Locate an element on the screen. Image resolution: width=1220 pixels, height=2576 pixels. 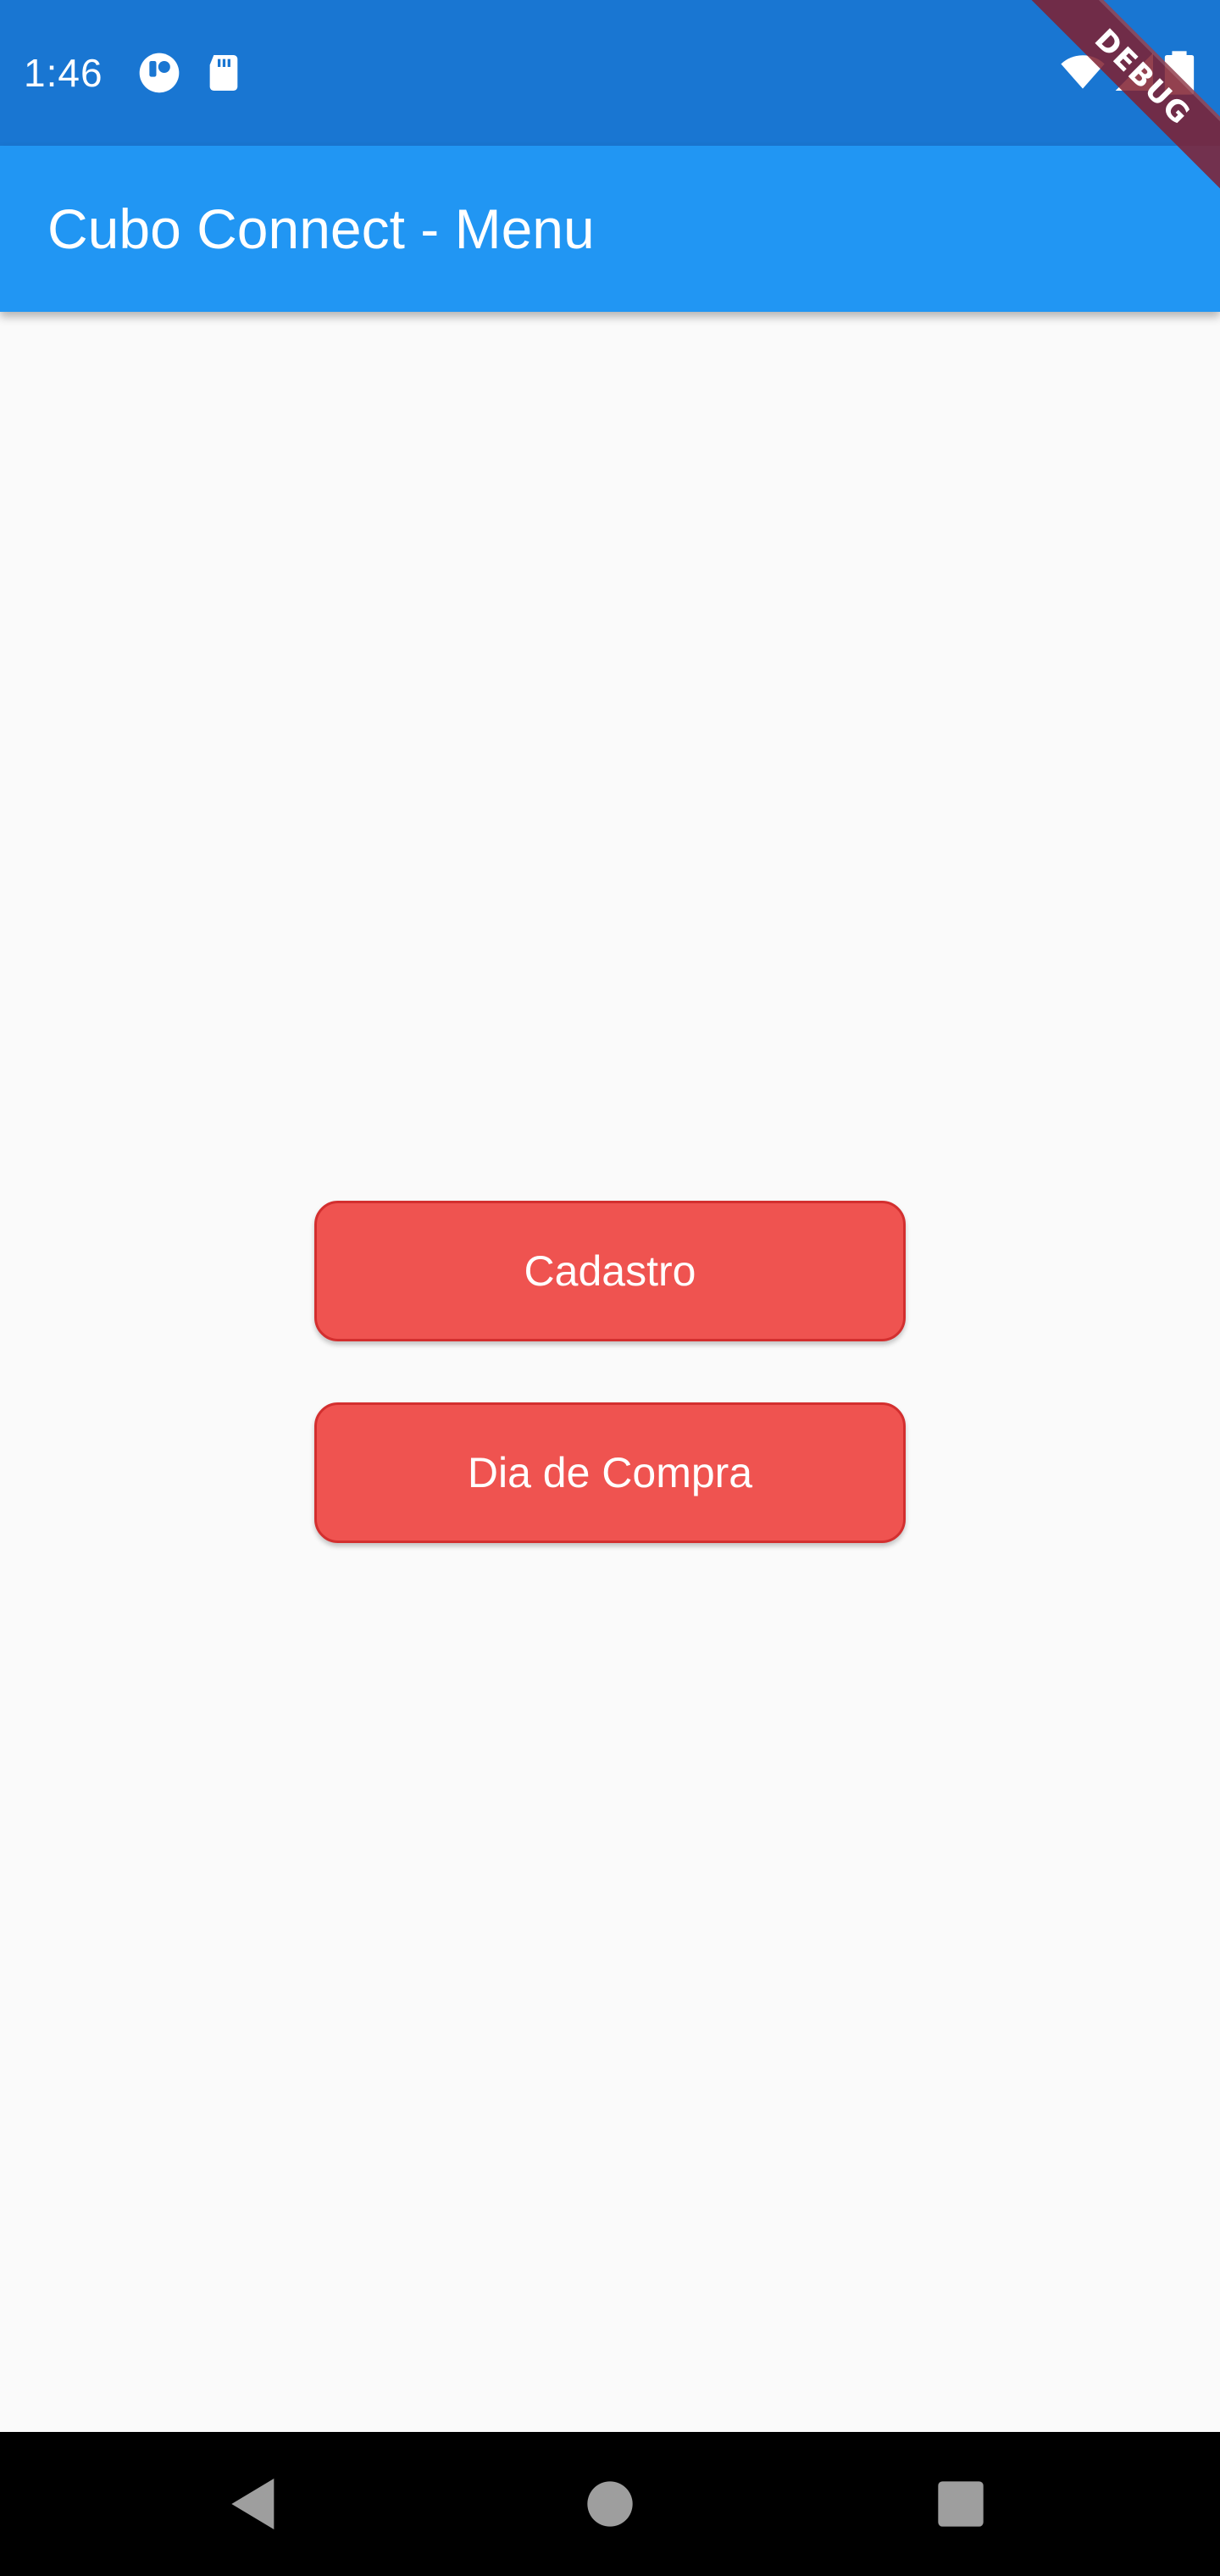
home-icon is located at coordinates (610, 2504).